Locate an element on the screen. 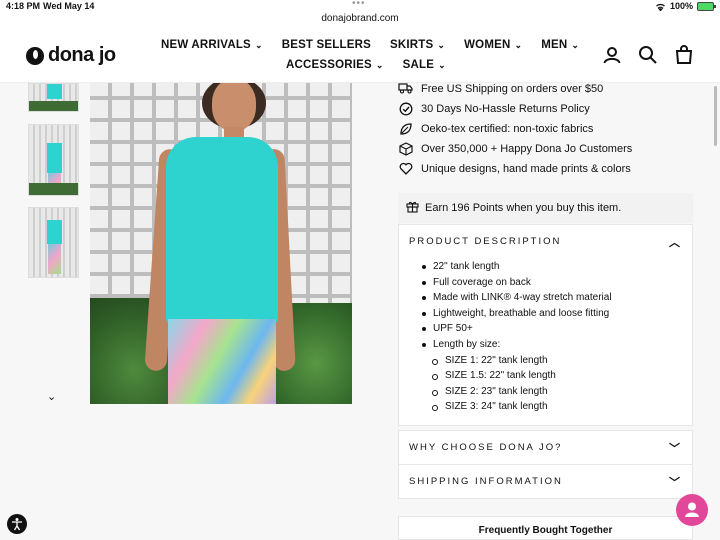 The height and width of the screenshot is (540, 720). shipping-accordion: SHIPPING INFORMATION ﹀ is located at coordinates (545, 481).